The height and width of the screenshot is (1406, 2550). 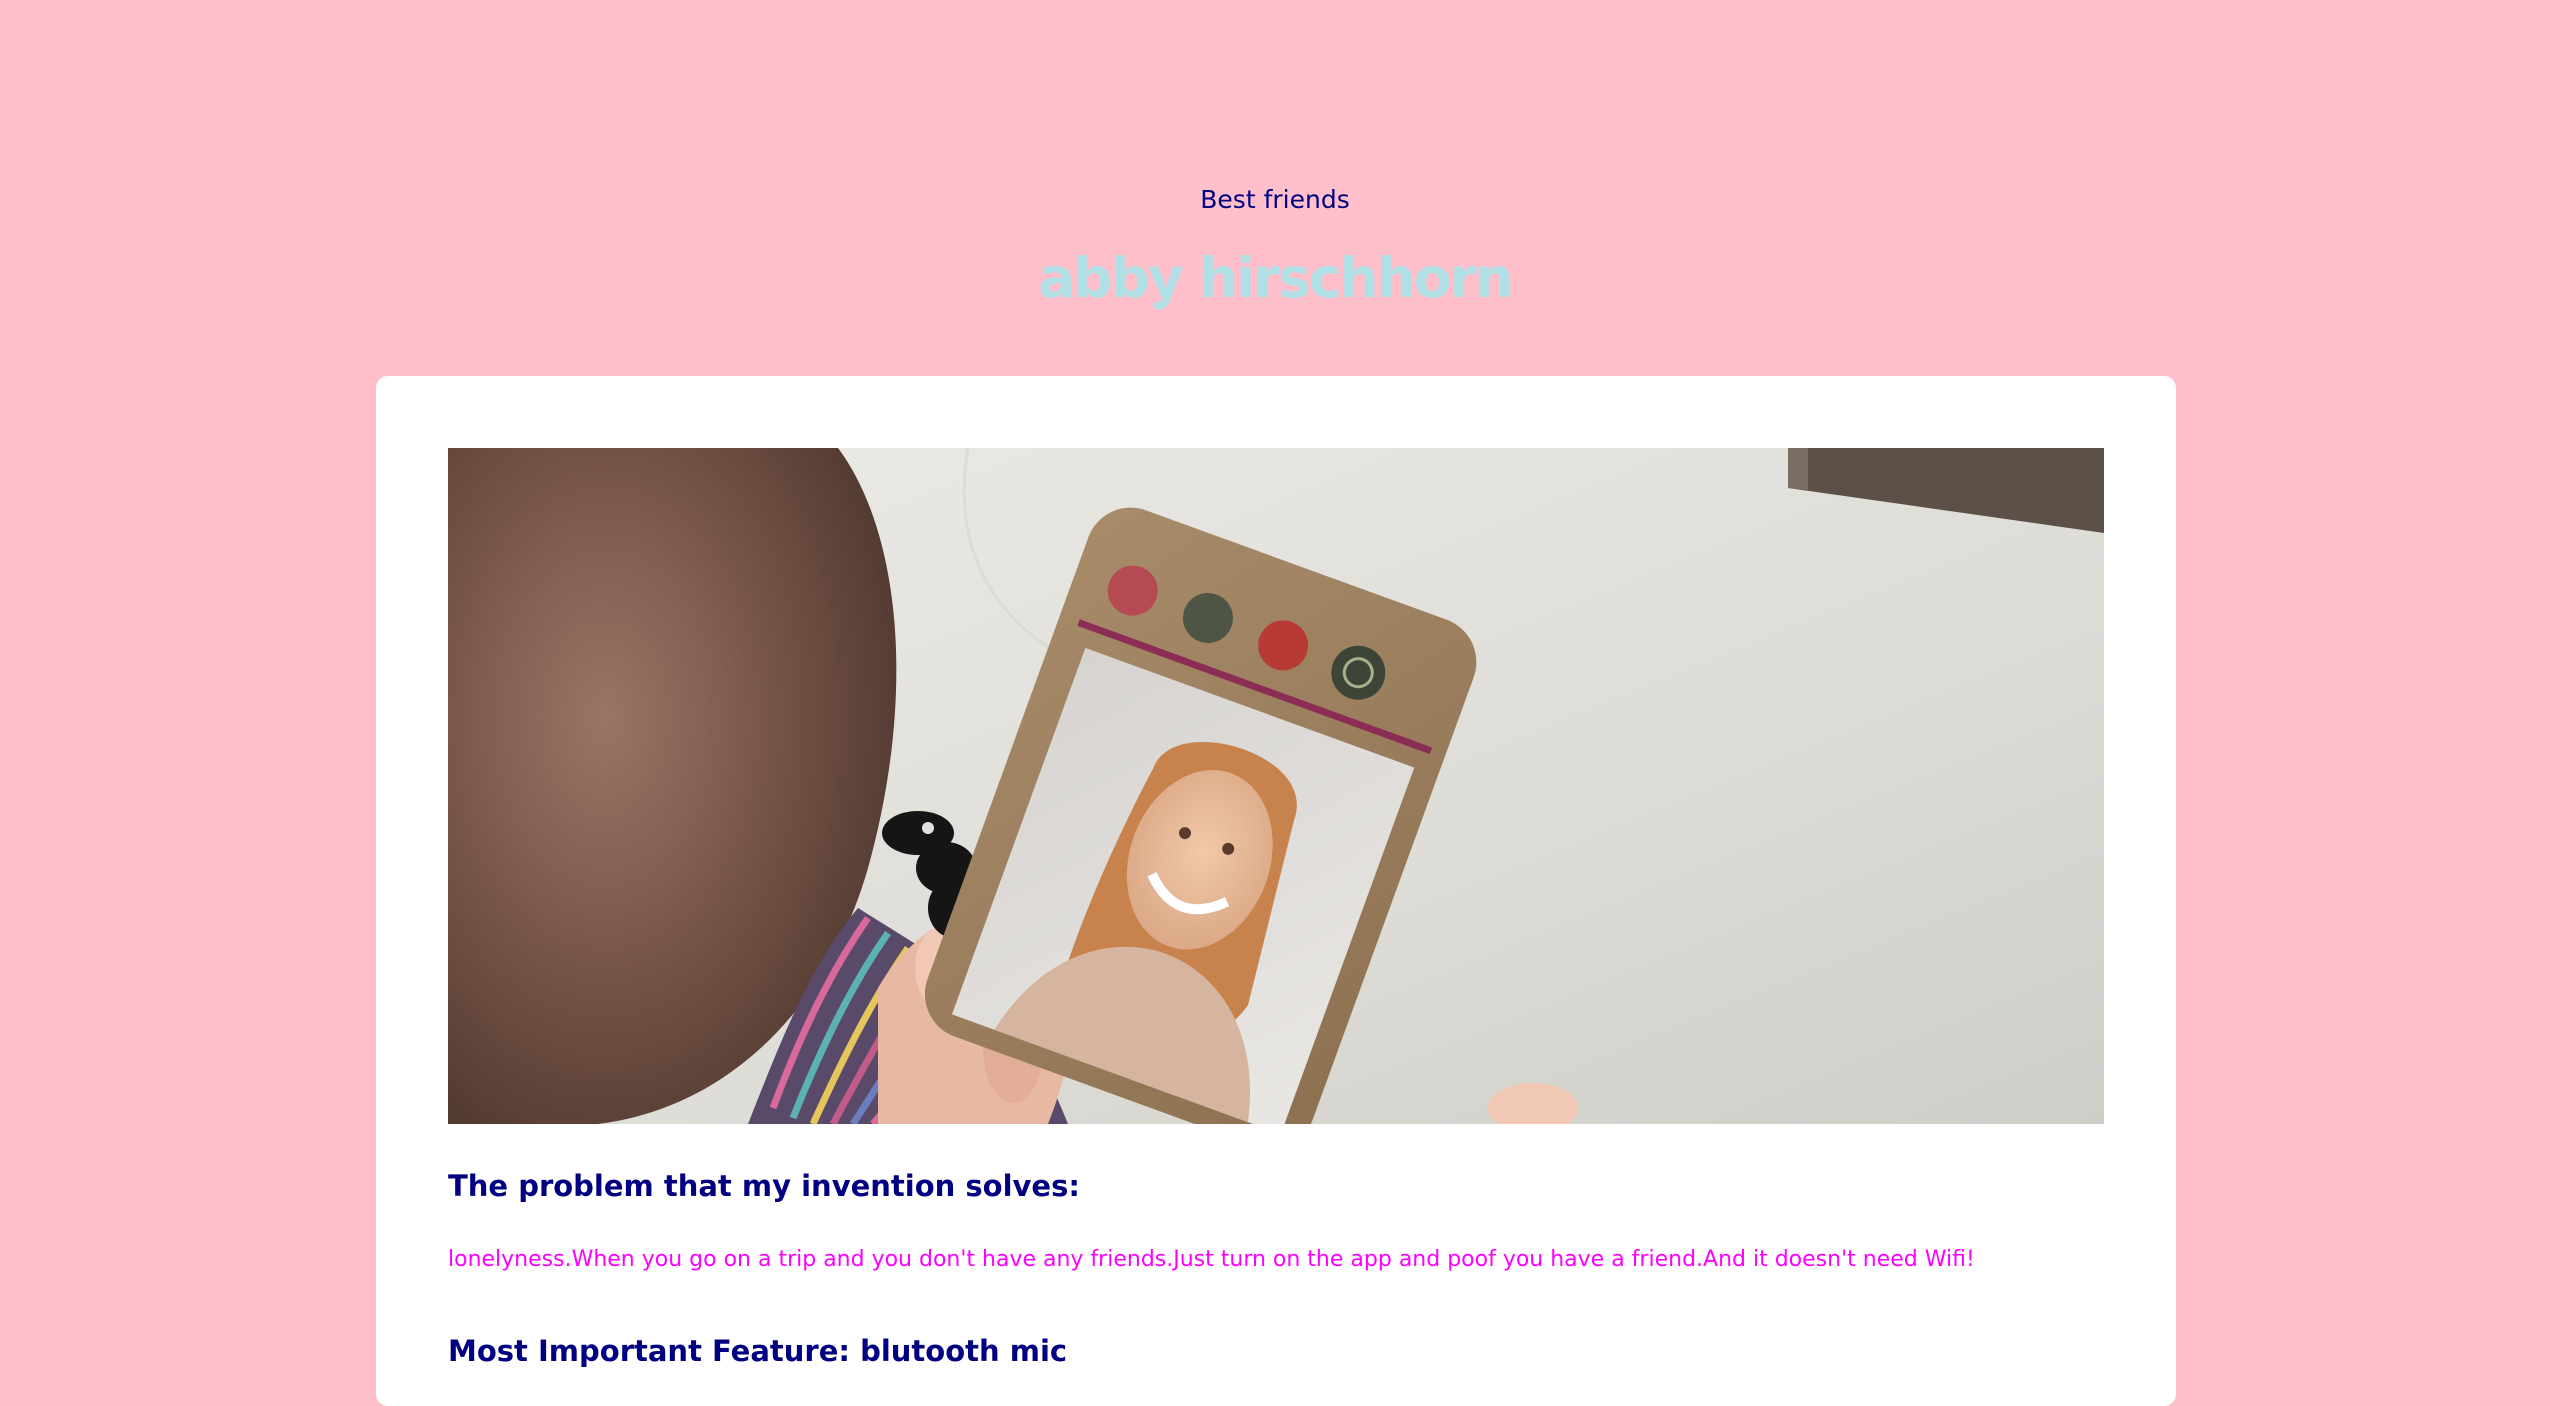 What do you see at coordinates (758, 1351) in the screenshot?
I see `feature-heading: Most Important Feature: blutooth mic` at bounding box center [758, 1351].